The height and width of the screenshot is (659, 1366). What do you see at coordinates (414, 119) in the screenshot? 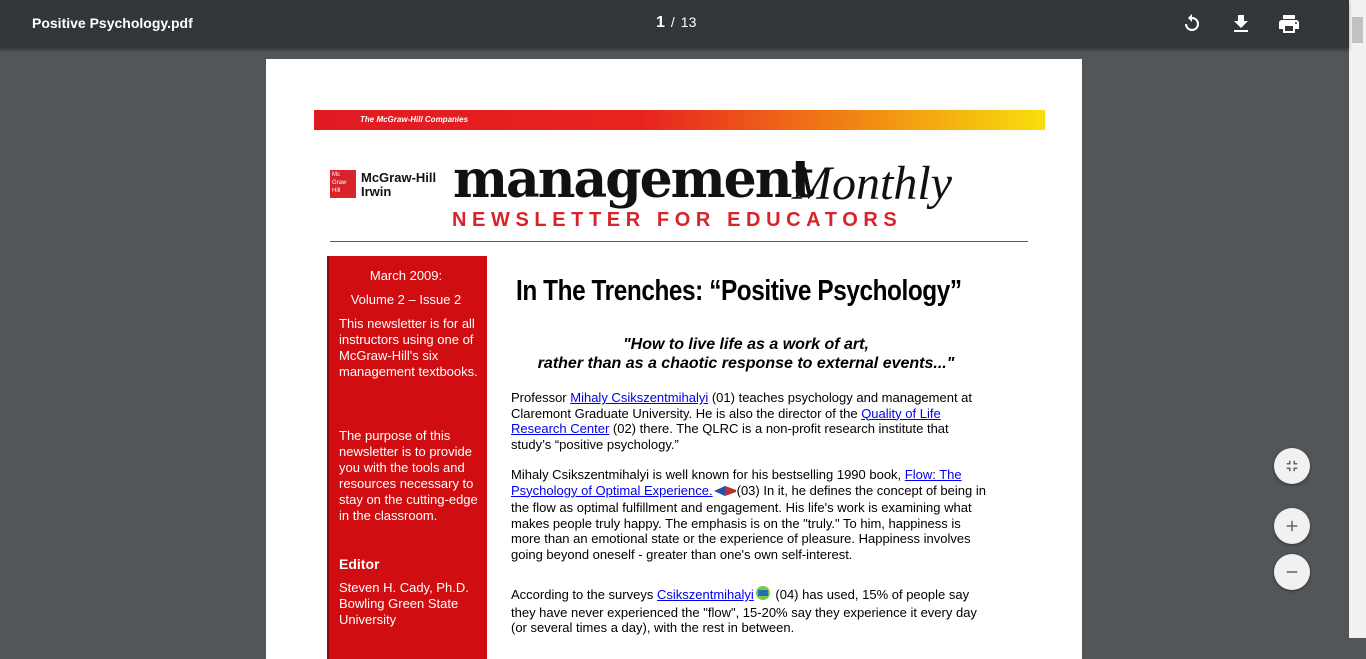
I see `banner-text: The McGraw-Hill Companies` at bounding box center [414, 119].